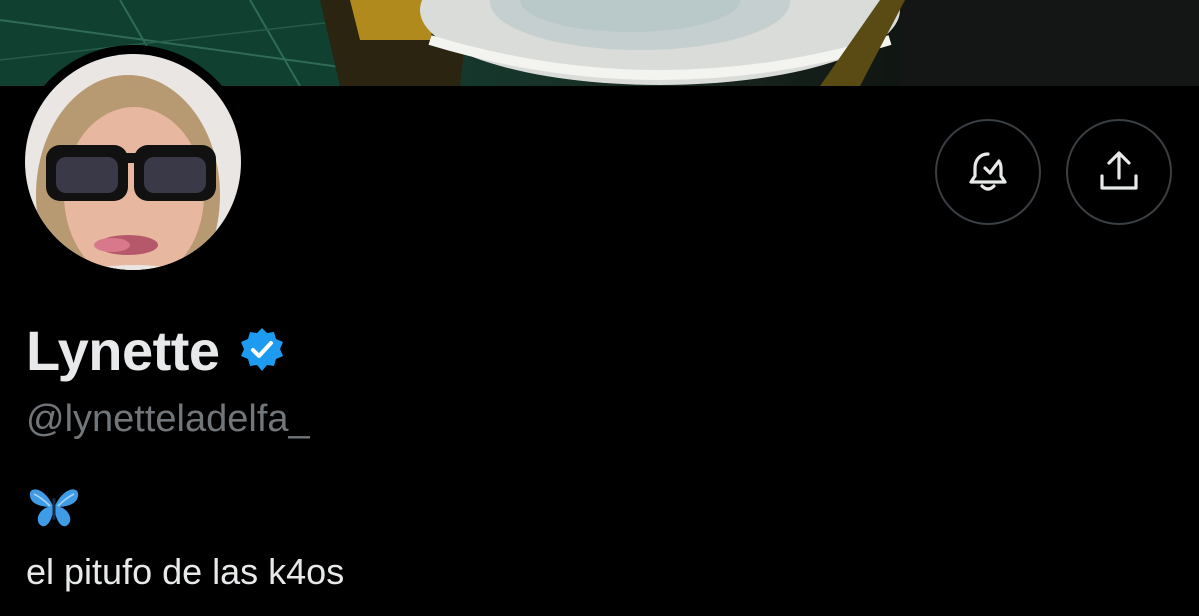 Image resolution: width=1199 pixels, height=616 pixels. I want to click on share-button, so click(1119, 172).